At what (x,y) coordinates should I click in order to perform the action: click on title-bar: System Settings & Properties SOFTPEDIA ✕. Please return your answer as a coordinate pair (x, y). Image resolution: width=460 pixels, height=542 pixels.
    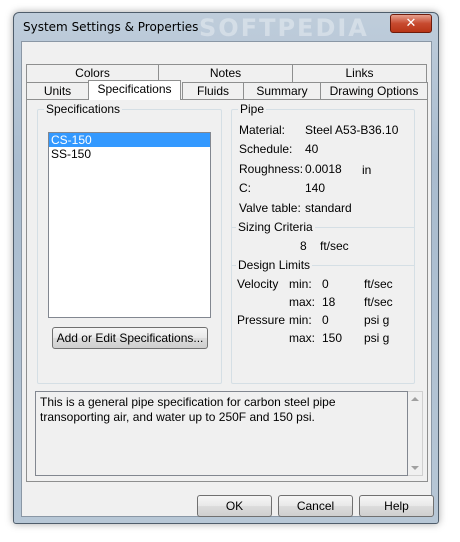
    Looking at the image, I should click on (226, 27).